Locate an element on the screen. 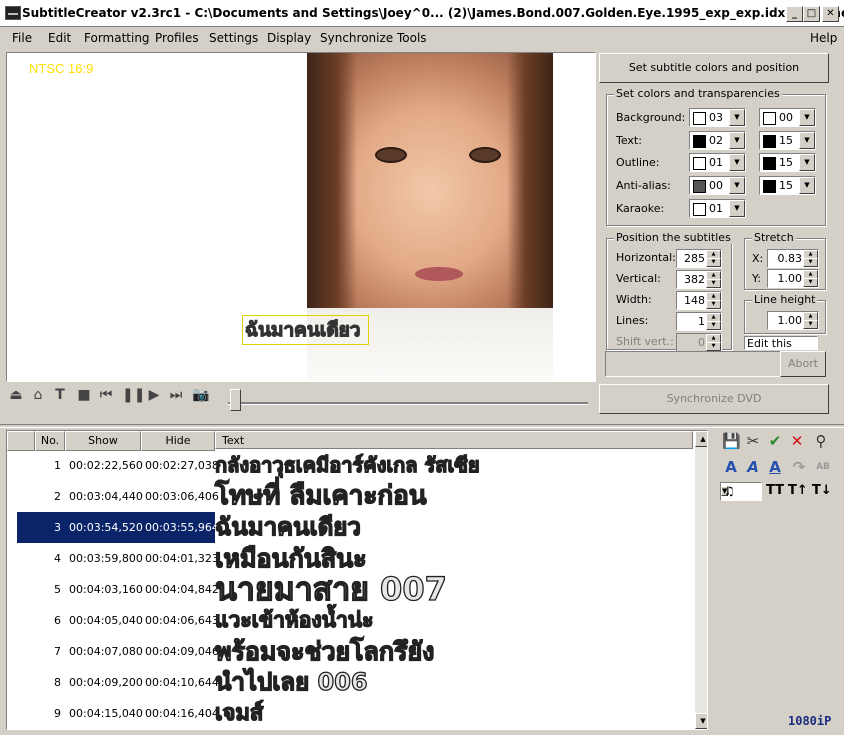  abort-button: Abort is located at coordinates (803, 364).